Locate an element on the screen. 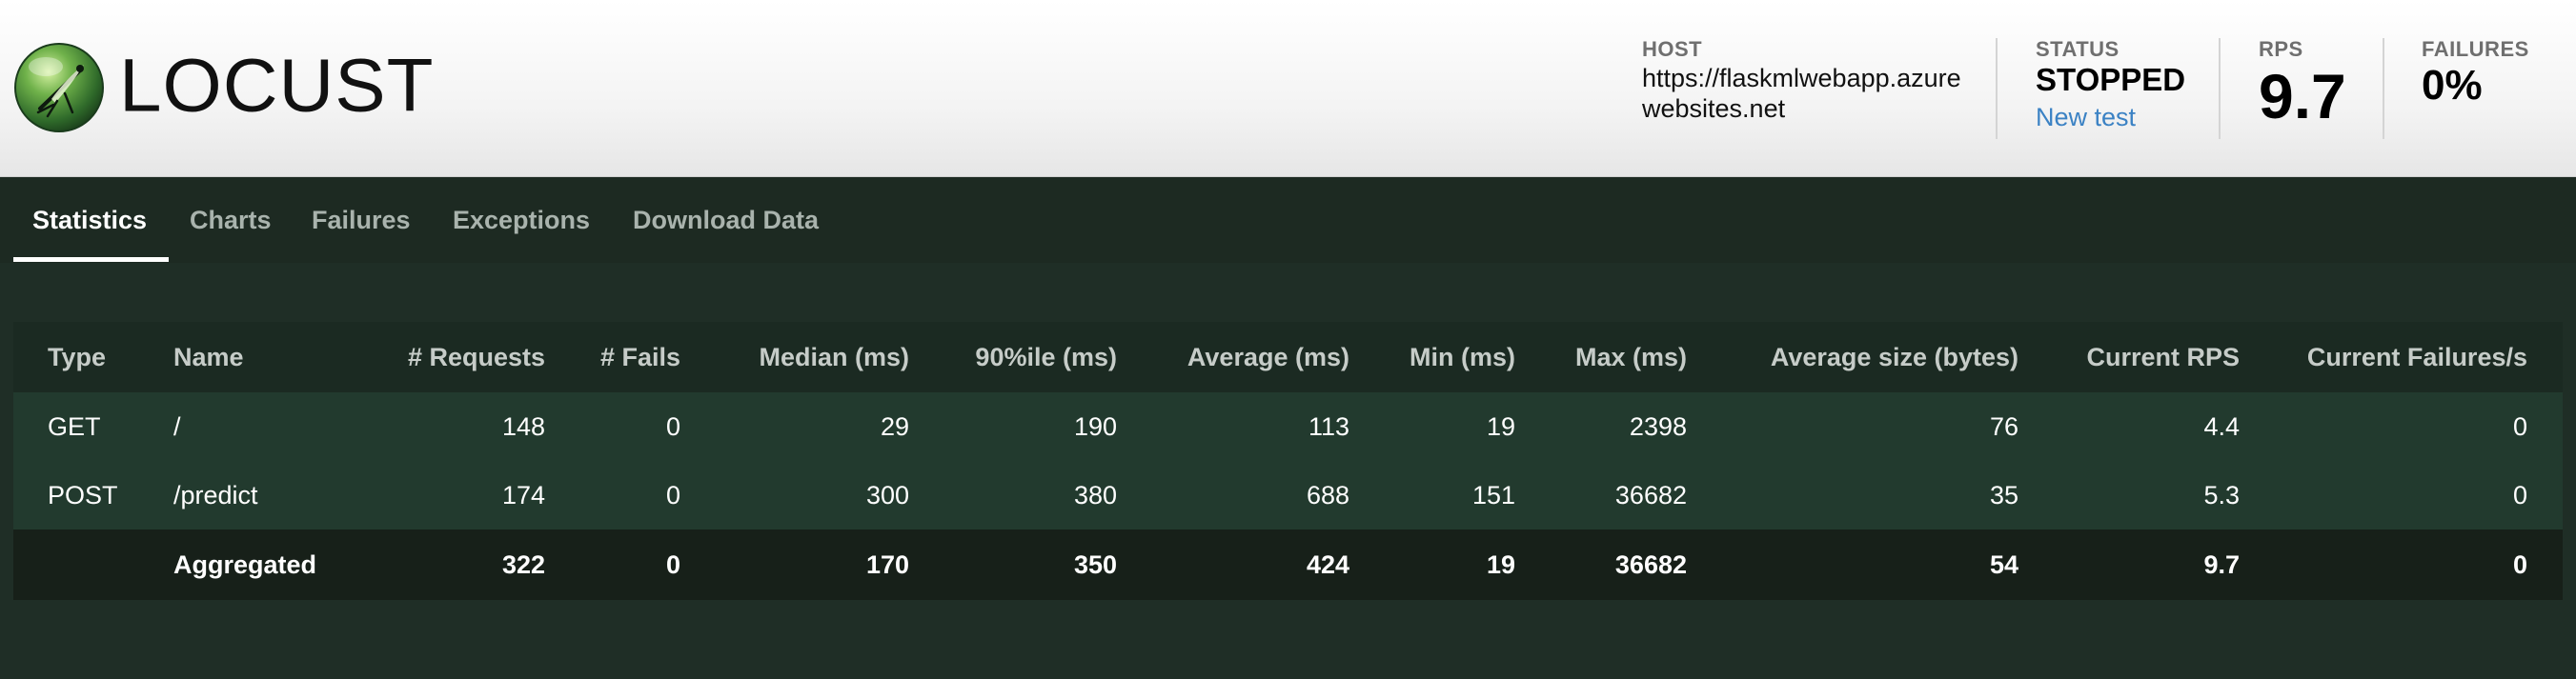 The height and width of the screenshot is (679, 2576). column-header: Median (ms) is located at coordinates (801, 357).